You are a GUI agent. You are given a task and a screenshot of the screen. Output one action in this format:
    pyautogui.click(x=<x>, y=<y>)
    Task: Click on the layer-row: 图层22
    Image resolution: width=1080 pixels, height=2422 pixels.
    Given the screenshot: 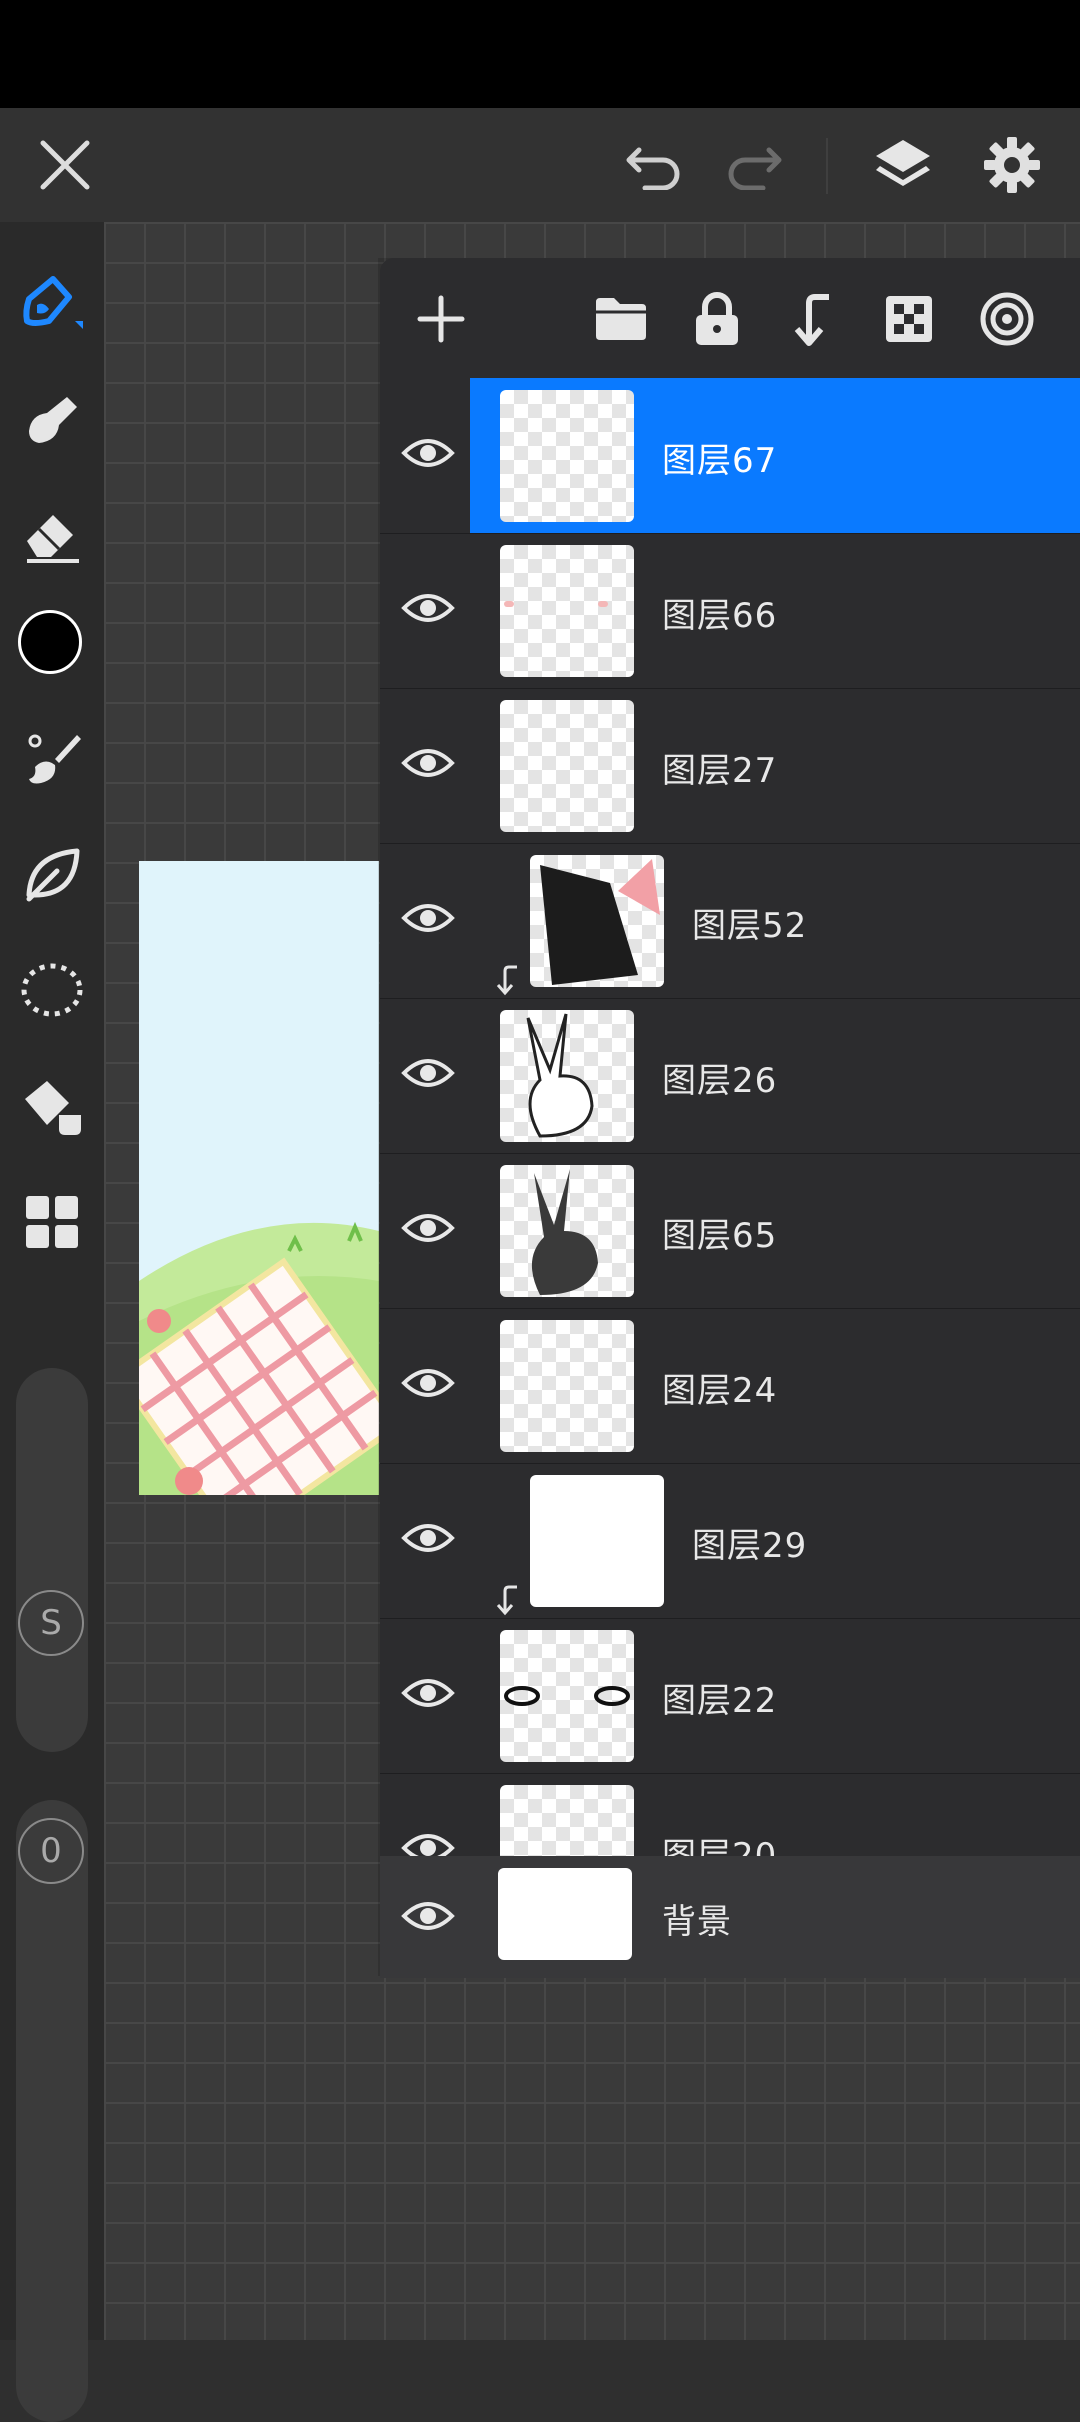 What is the action you would take?
    pyautogui.click(x=730, y=1696)
    